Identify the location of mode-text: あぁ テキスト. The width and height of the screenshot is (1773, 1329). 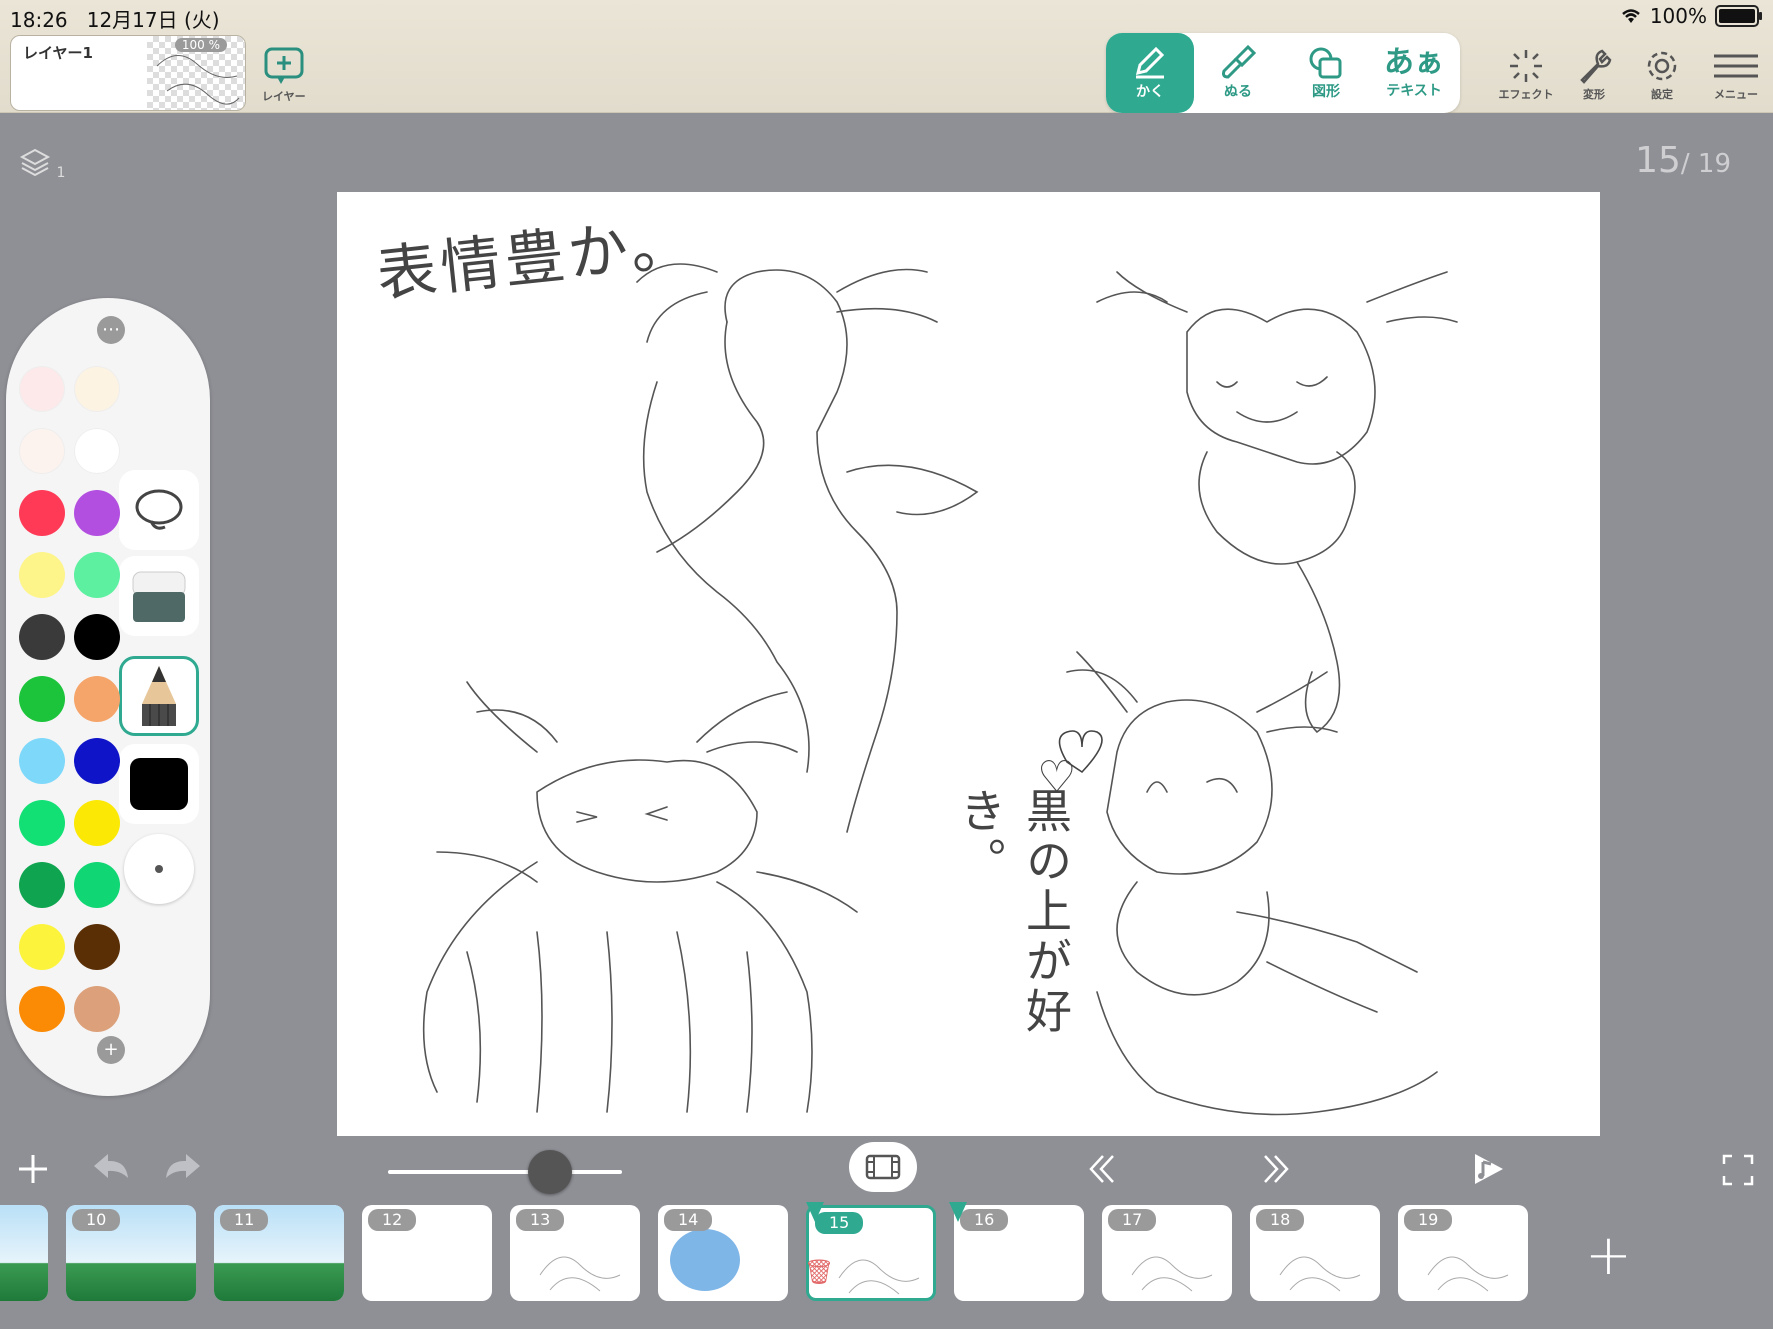
(1414, 73).